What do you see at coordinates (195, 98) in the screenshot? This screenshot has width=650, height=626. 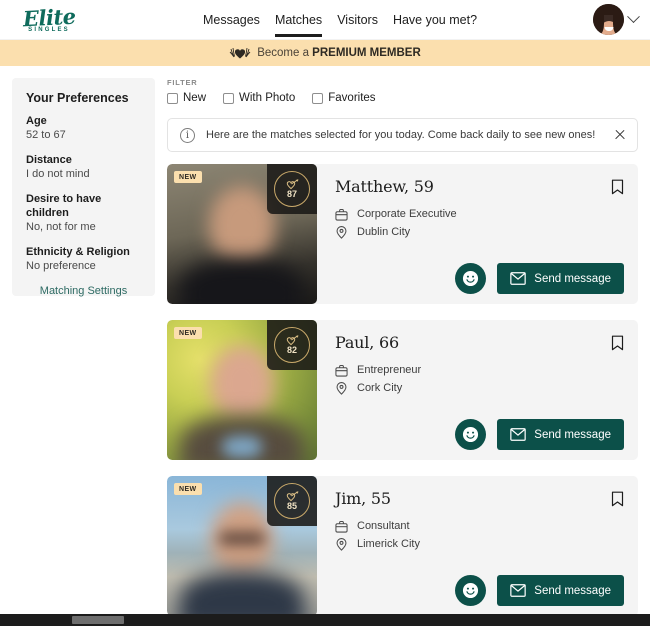 I see `filter-label-new: New` at bounding box center [195, 98].